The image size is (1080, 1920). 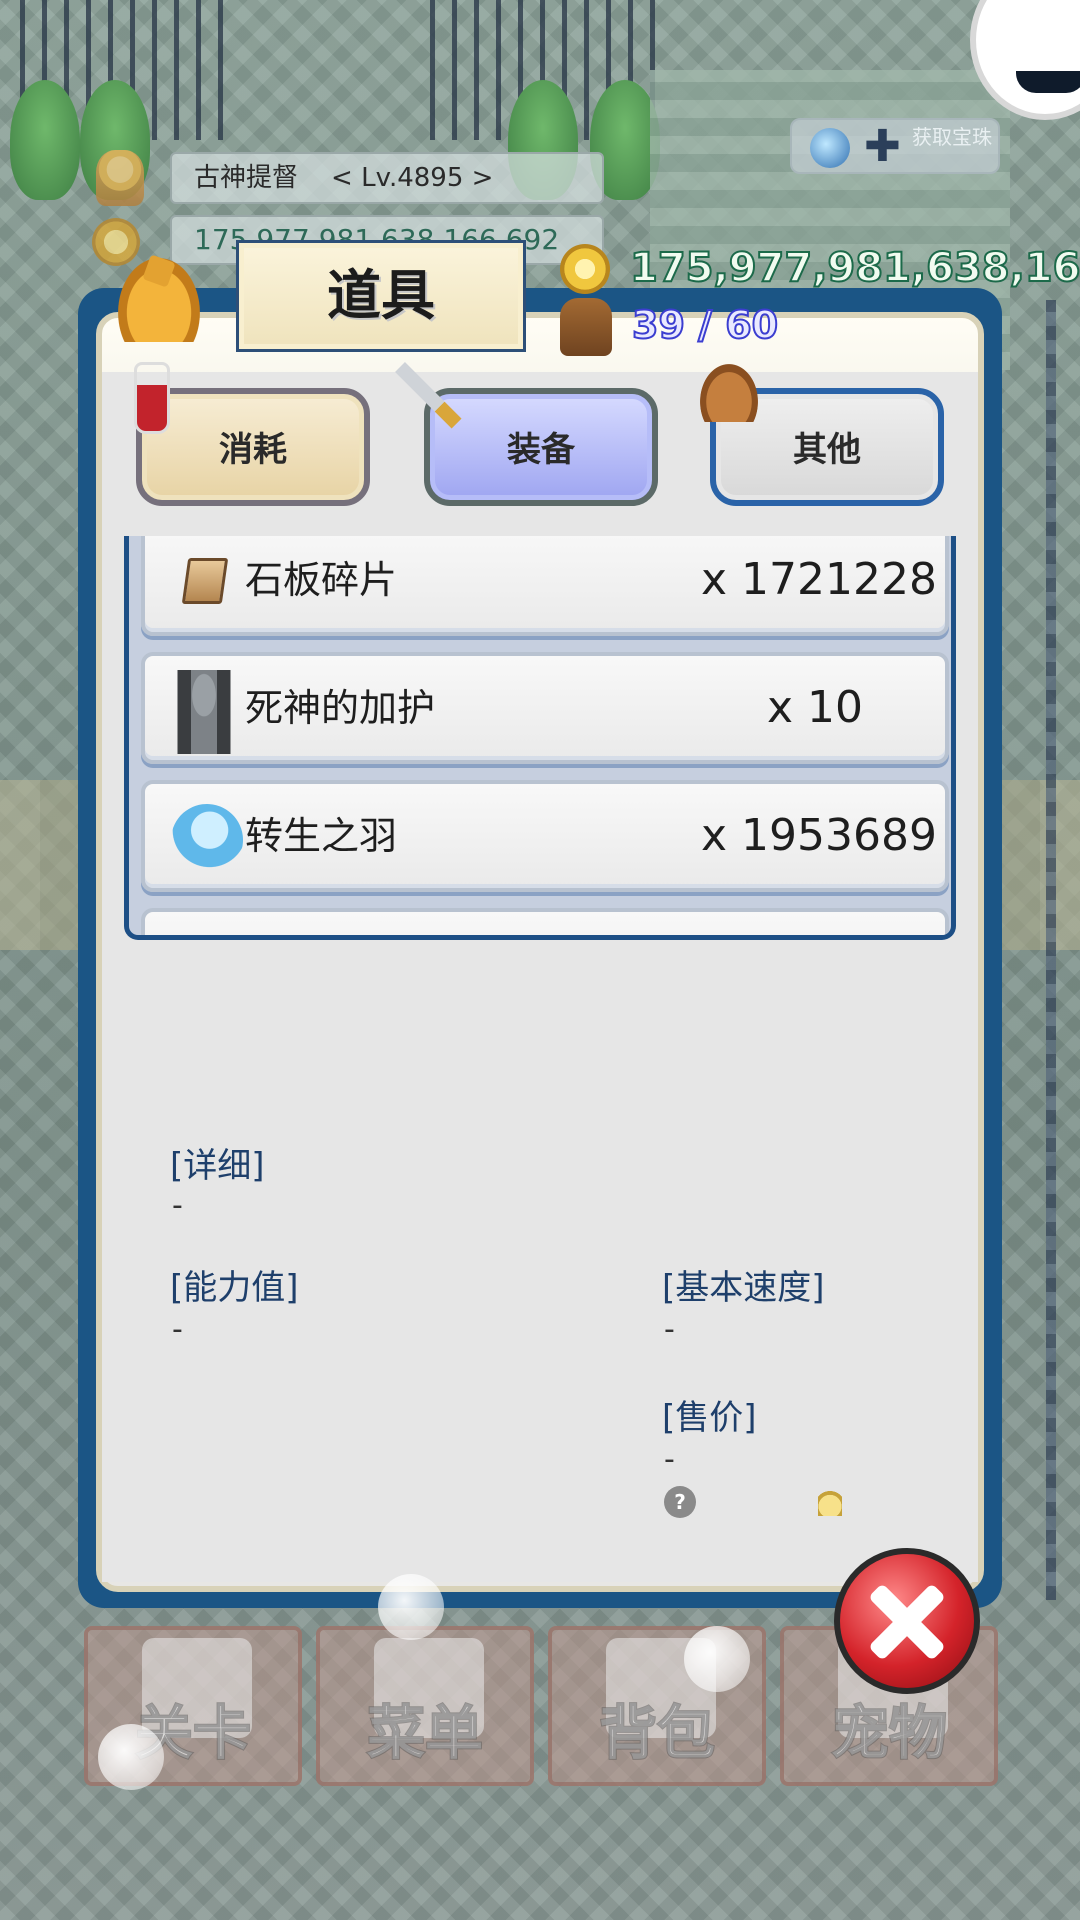 What do you see at coordinates (705, 325) in the screenshot?
I see `inventory-capacity: 39 / 60` at bounding box center [705, 325].